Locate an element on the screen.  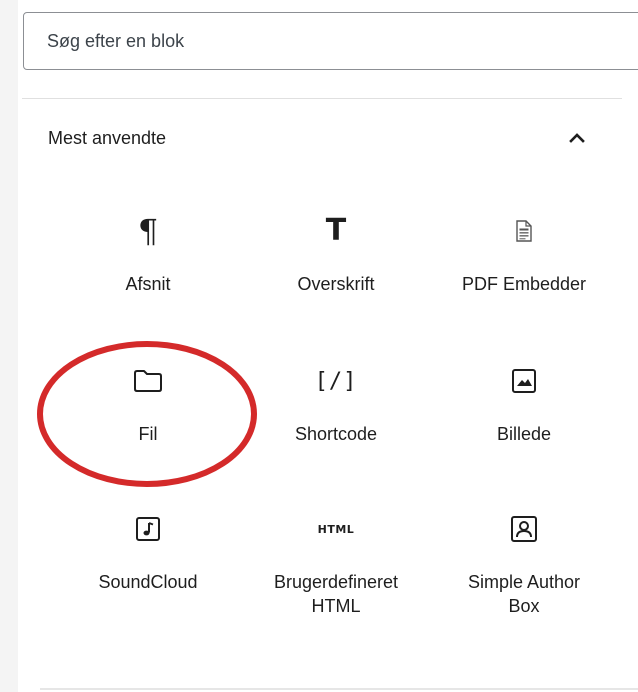
block-label: Simple Author Box is located at coordinates (524, 594).